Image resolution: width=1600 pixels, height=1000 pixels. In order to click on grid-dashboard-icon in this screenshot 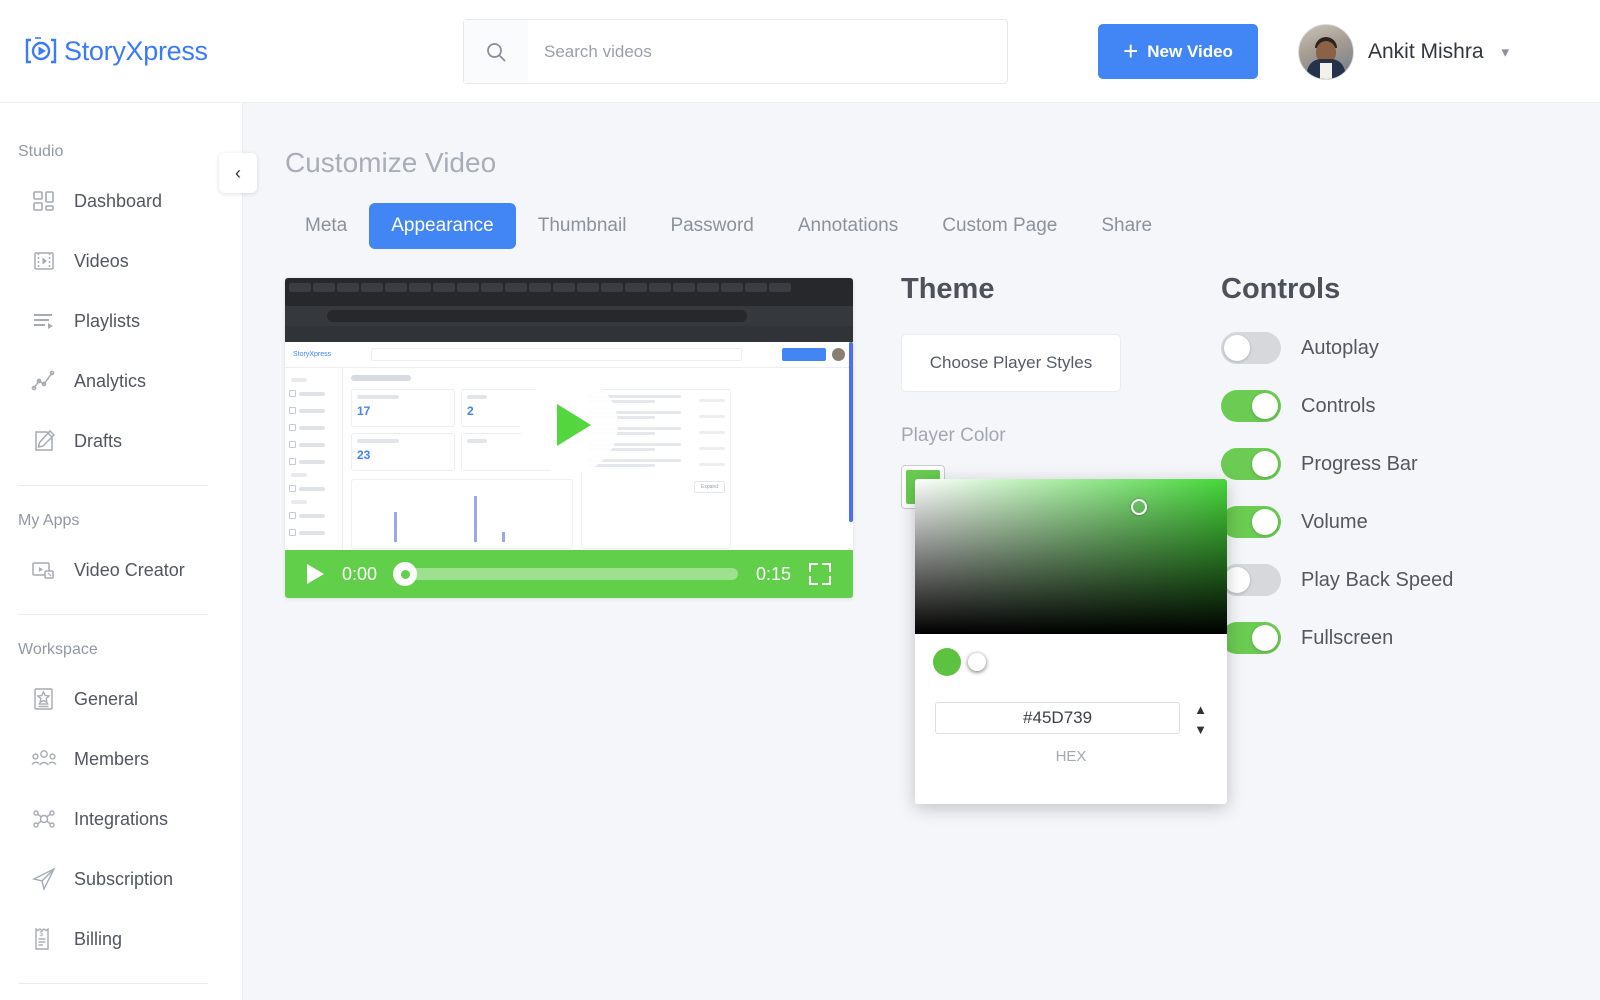, I will do `click(44, 201)`.